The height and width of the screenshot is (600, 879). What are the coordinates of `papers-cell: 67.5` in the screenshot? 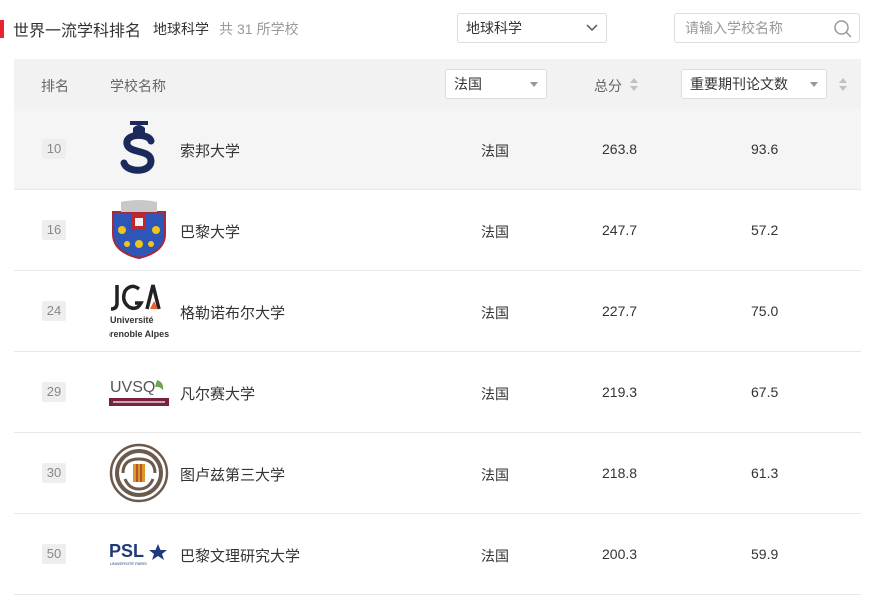 It's located at (765, 392).